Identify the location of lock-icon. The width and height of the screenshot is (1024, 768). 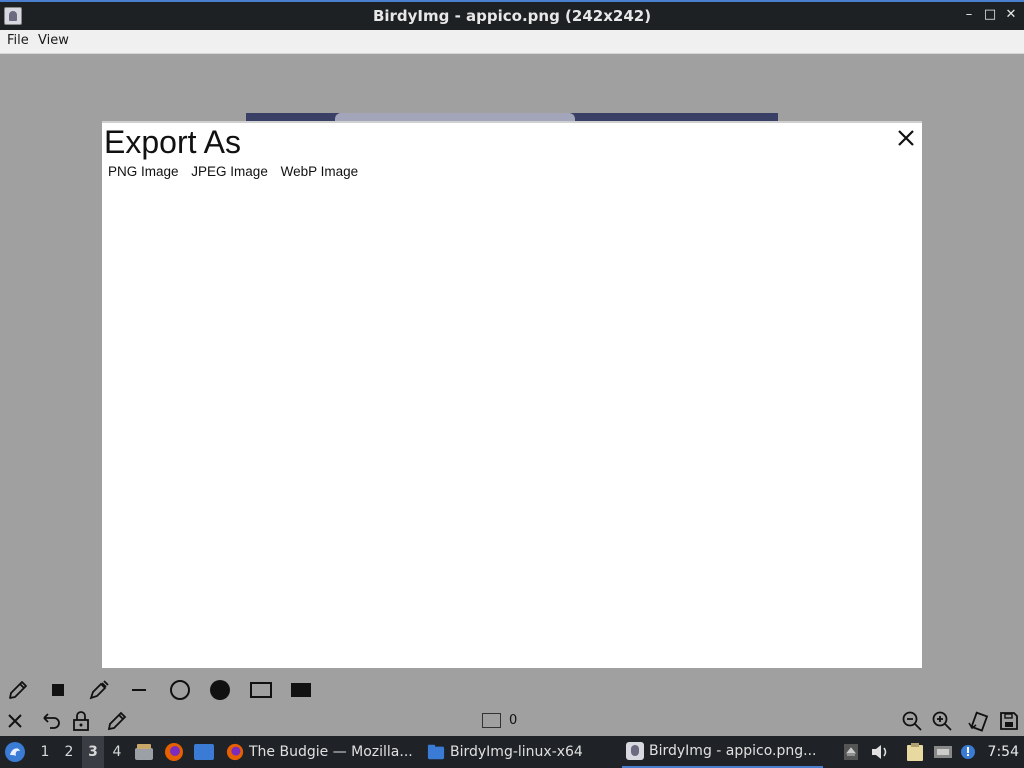
(81, 721).